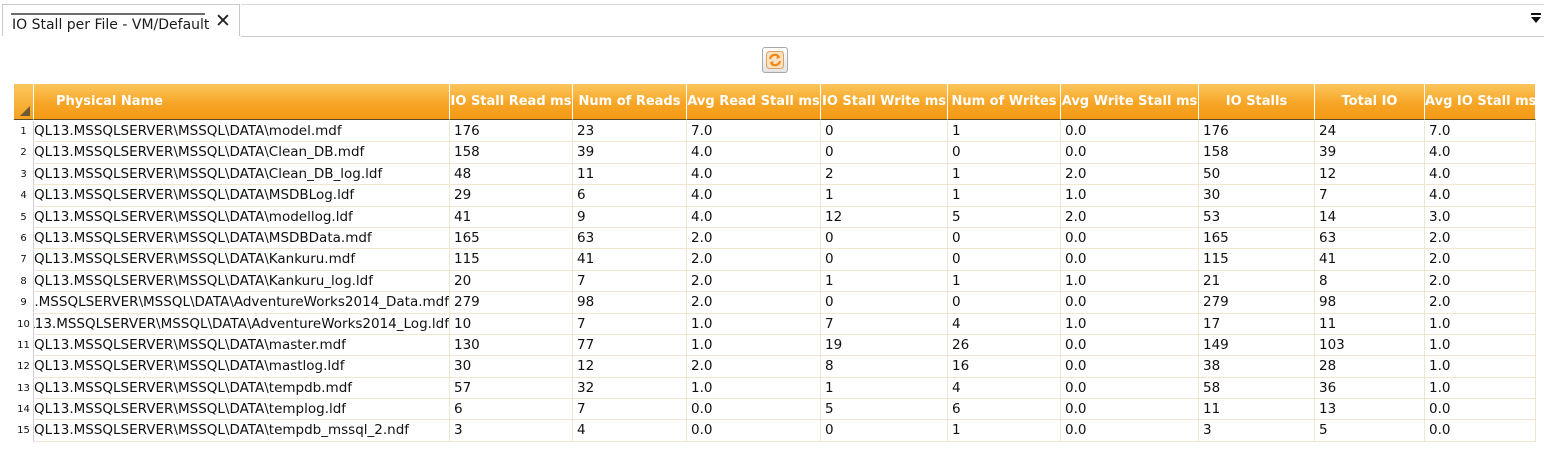 The width and height of the screenshot is (1544, 456). What do you see at coordinates (511, 153) in the screenshot?
I see `cell-io-stall-read-ms: 158` at bounding box center [511, 153].